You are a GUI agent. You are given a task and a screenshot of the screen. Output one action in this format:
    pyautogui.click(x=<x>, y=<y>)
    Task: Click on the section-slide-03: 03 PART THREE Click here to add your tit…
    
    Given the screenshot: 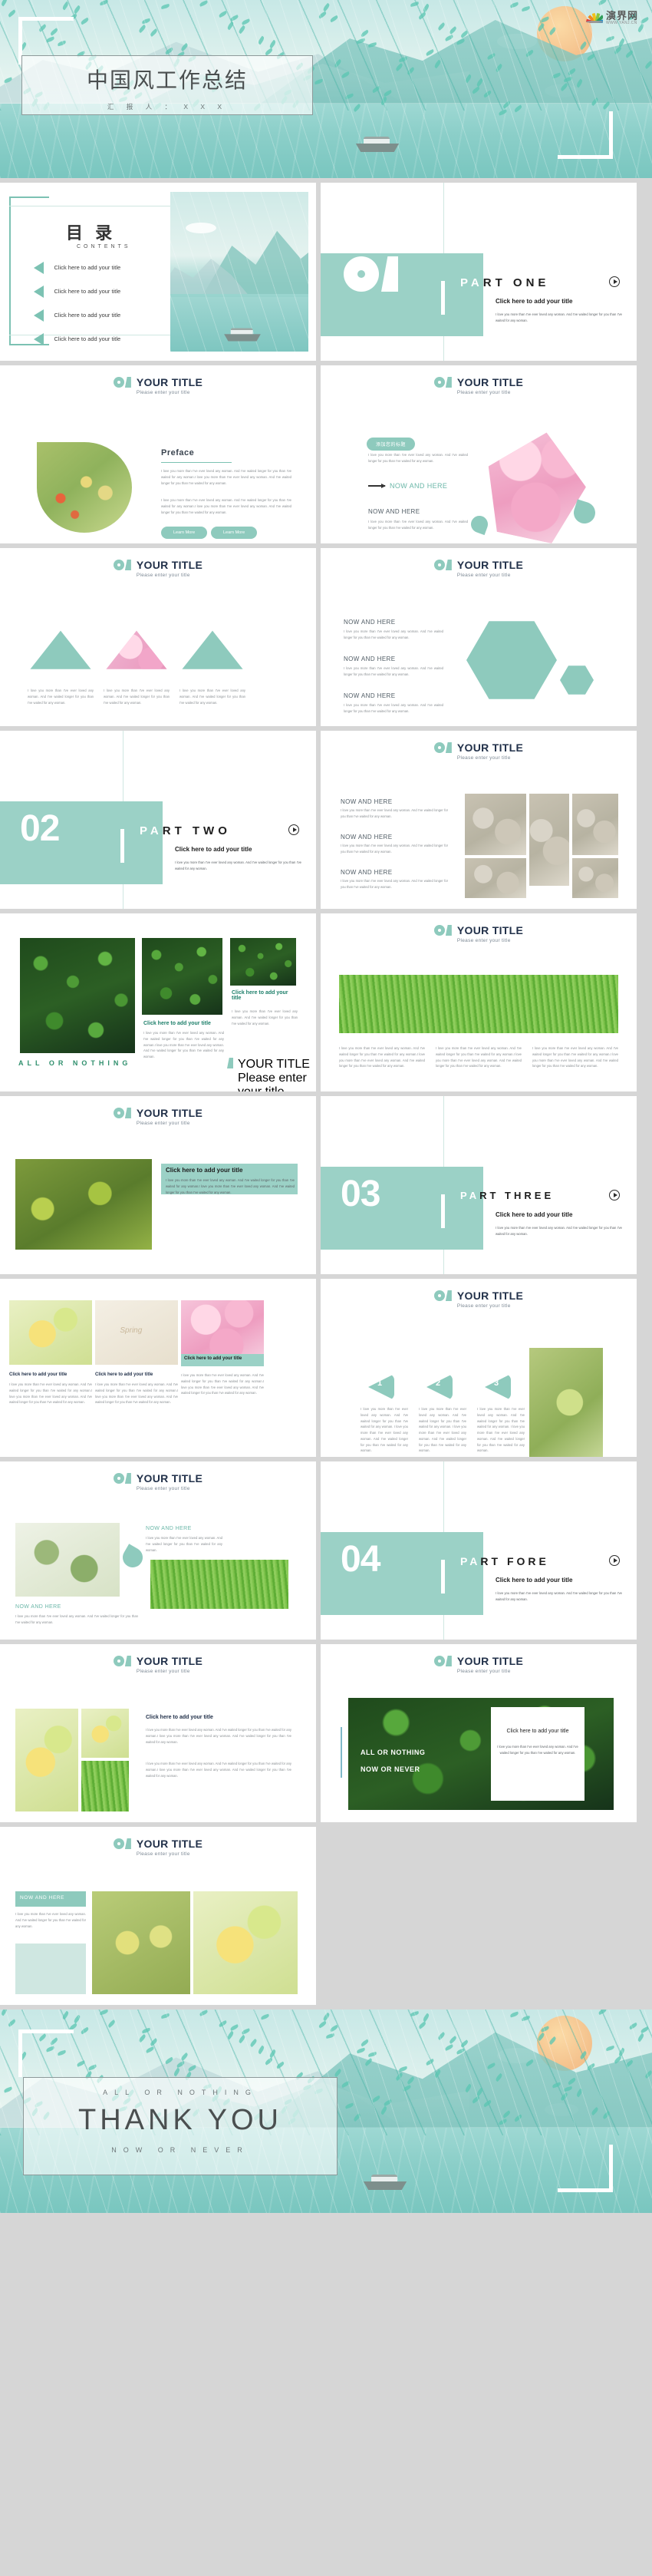 What is the action you would take?
    pyautogui.click(x=479, y=1185)
    